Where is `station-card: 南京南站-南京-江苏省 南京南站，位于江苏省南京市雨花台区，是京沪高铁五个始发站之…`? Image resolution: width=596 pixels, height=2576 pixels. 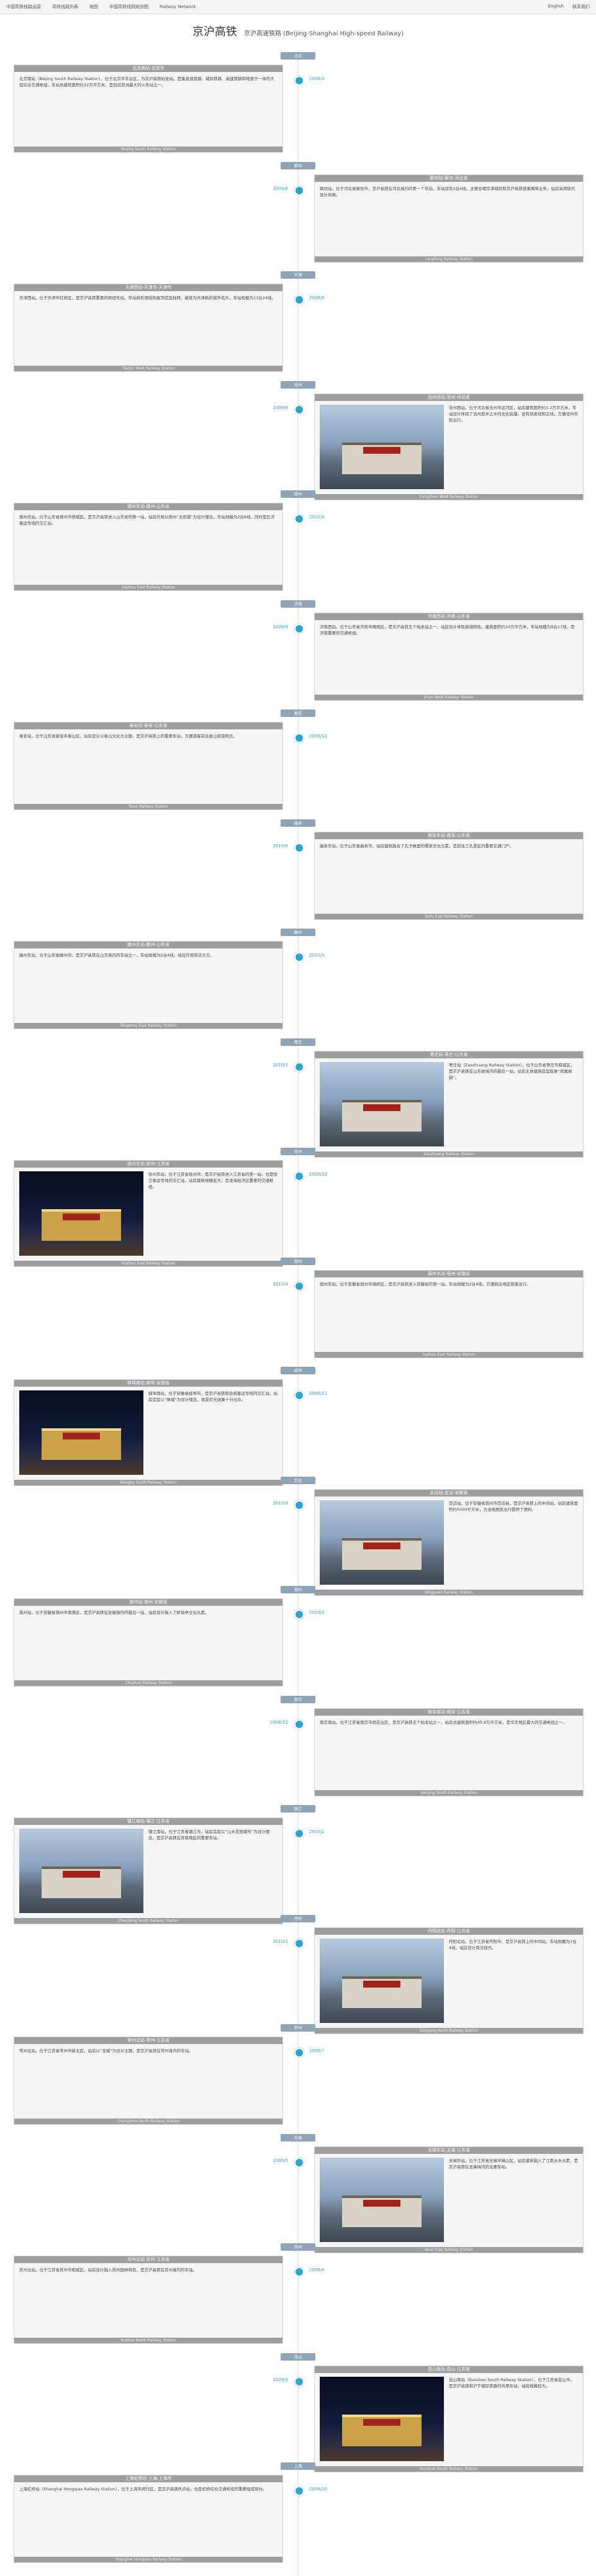
station-card: 南京南站-南京-江苏省 南京南站，位于江苏省南京市雨花台区，是京沪高铁五个始发站之… is located at coordinates (449, 1752).